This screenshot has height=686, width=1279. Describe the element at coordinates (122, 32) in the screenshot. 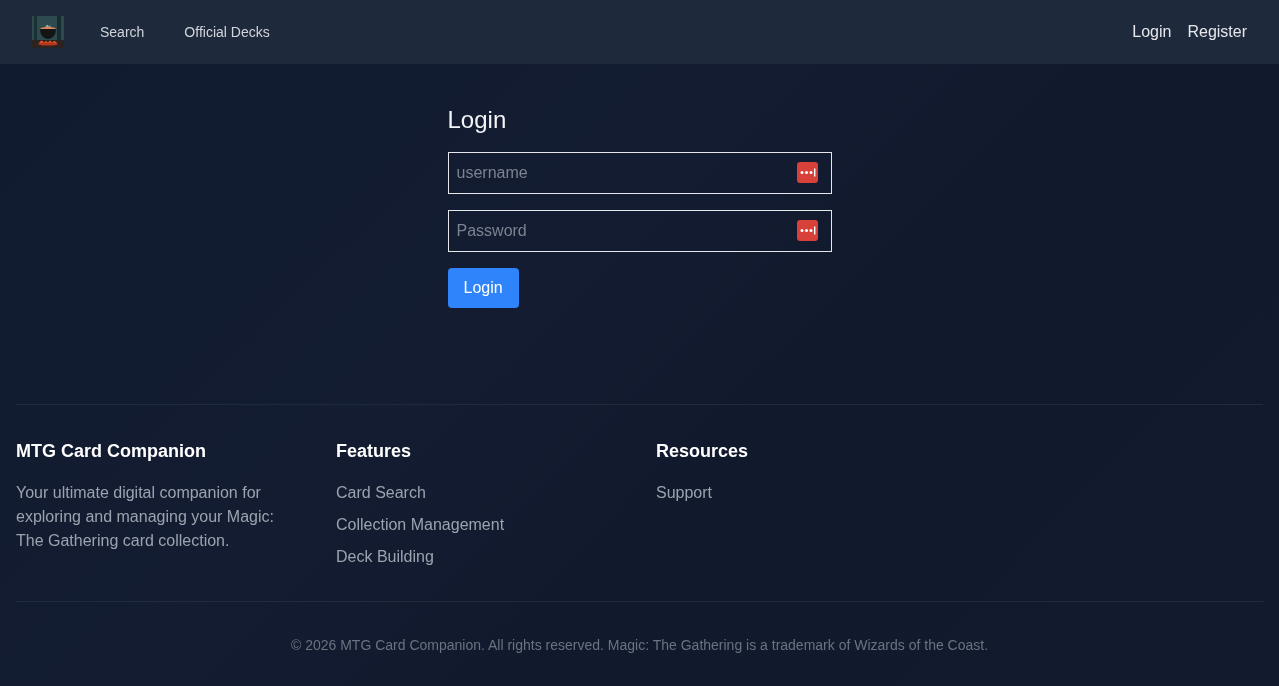

I see `nav-link: Search` at that location.